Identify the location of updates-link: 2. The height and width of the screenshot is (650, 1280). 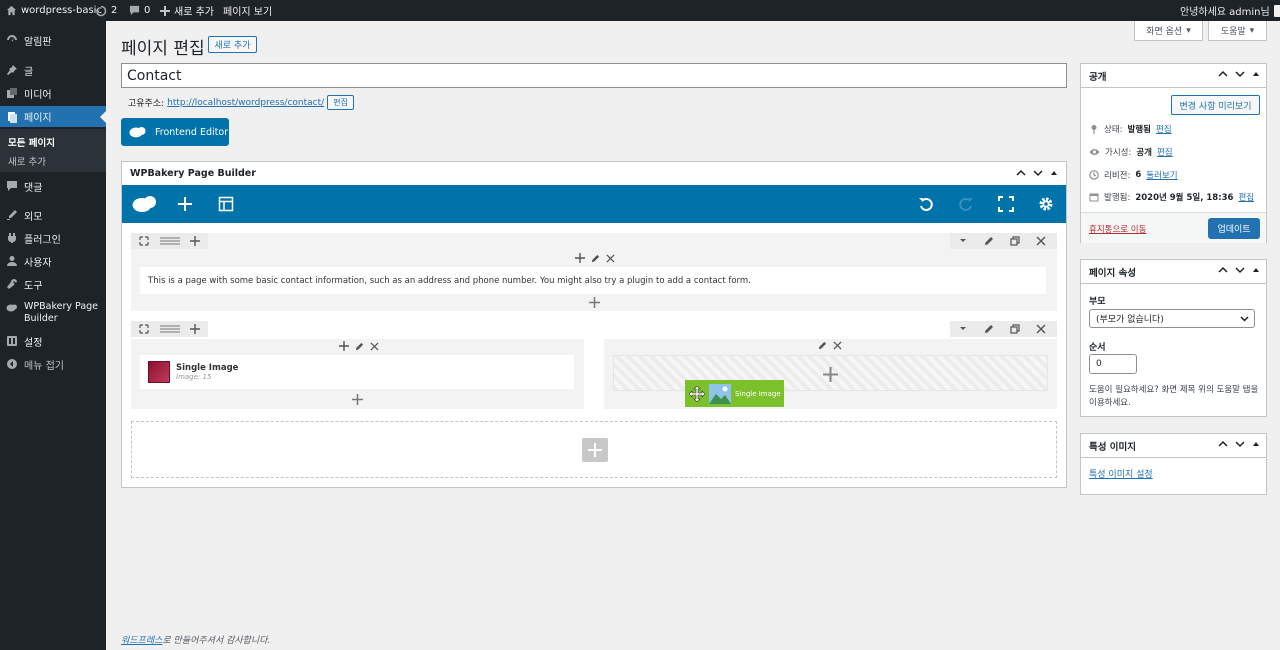
(106, 10).